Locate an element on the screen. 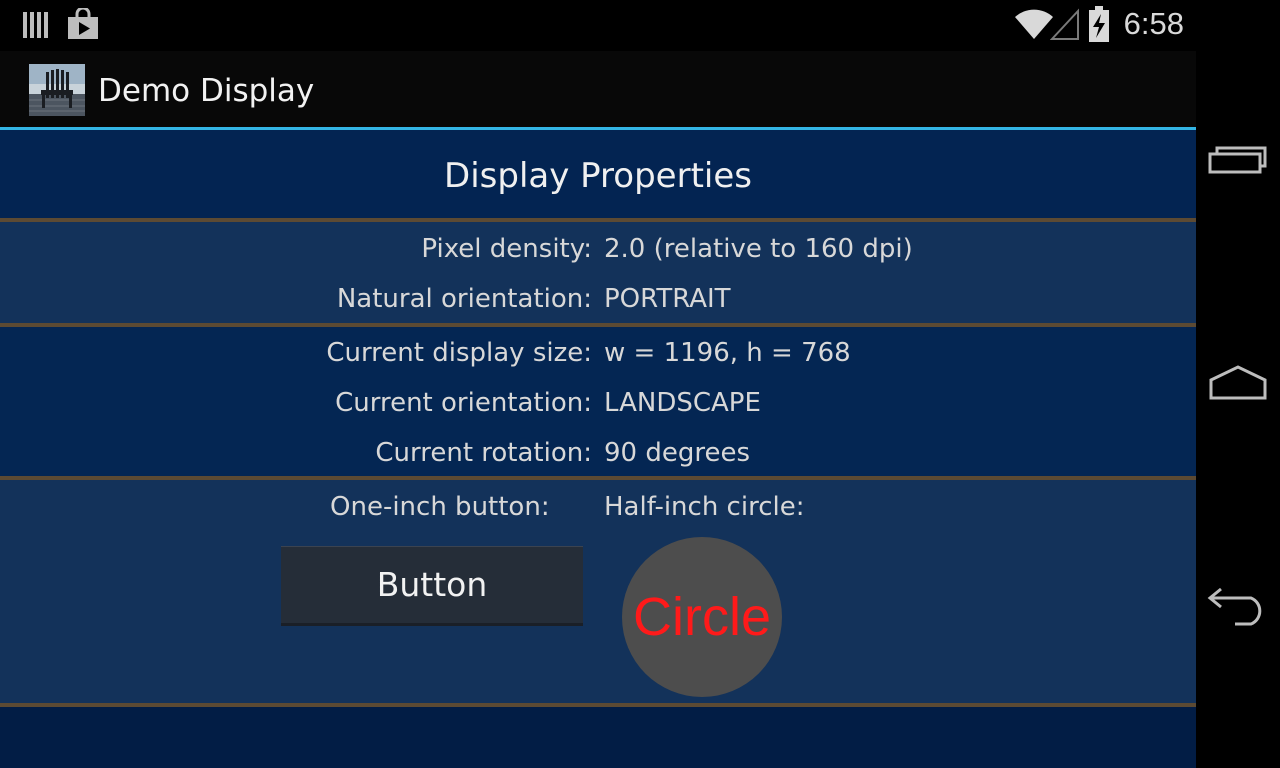 The image size is (1280, 768). current-rotation-label: Current rotation: is located at coordinates (483, 453).